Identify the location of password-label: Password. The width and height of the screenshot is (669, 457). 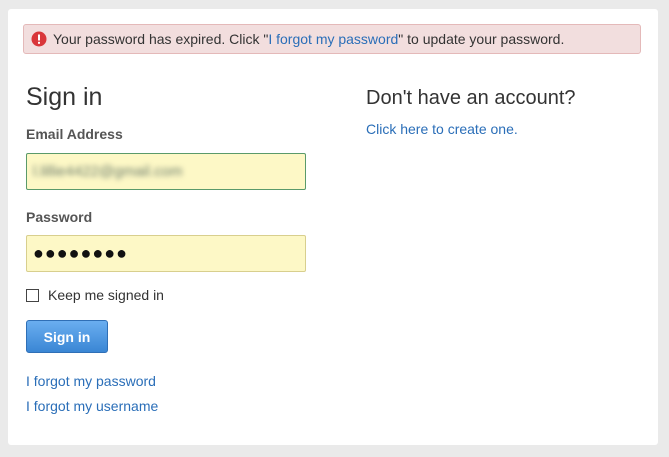
(59, 217).